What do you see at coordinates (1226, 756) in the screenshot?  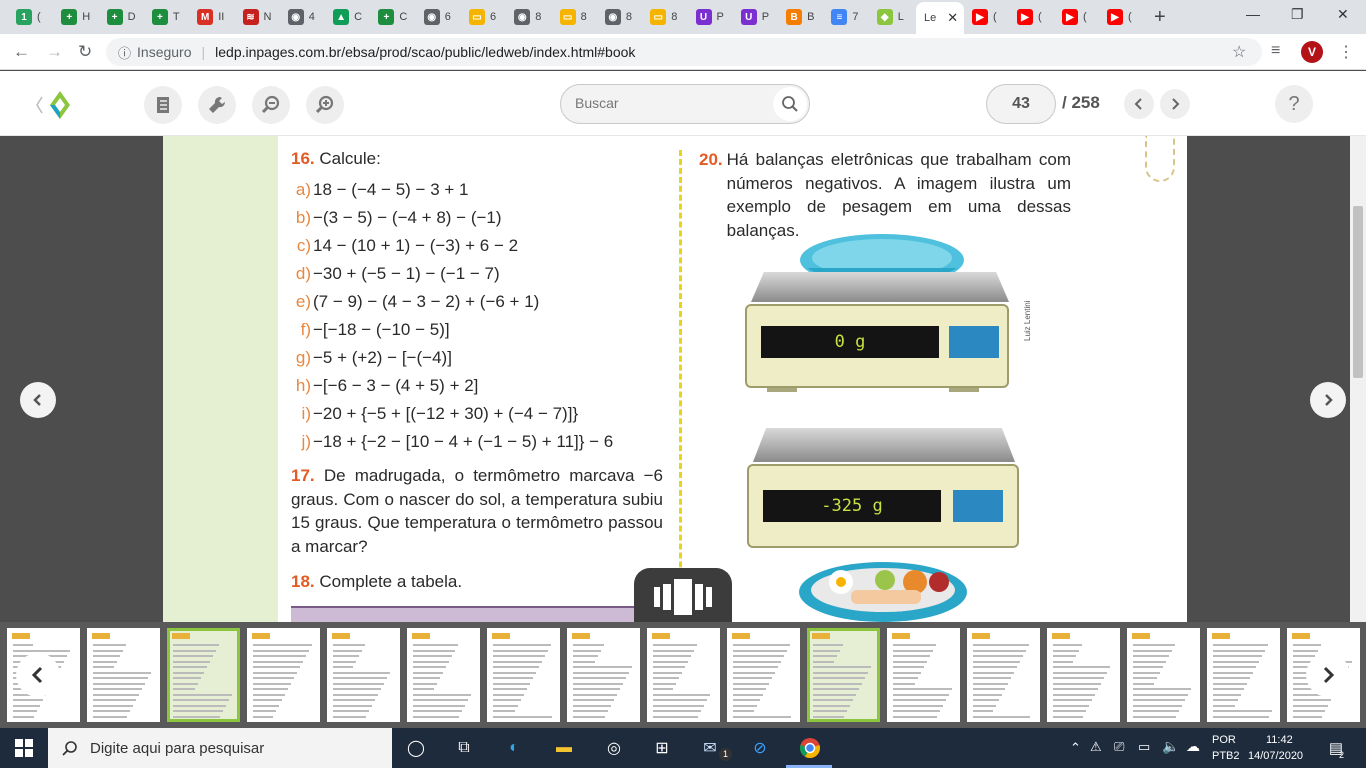 I see `keyboard-layout: PTB2` at bounding box center [1226, 756].